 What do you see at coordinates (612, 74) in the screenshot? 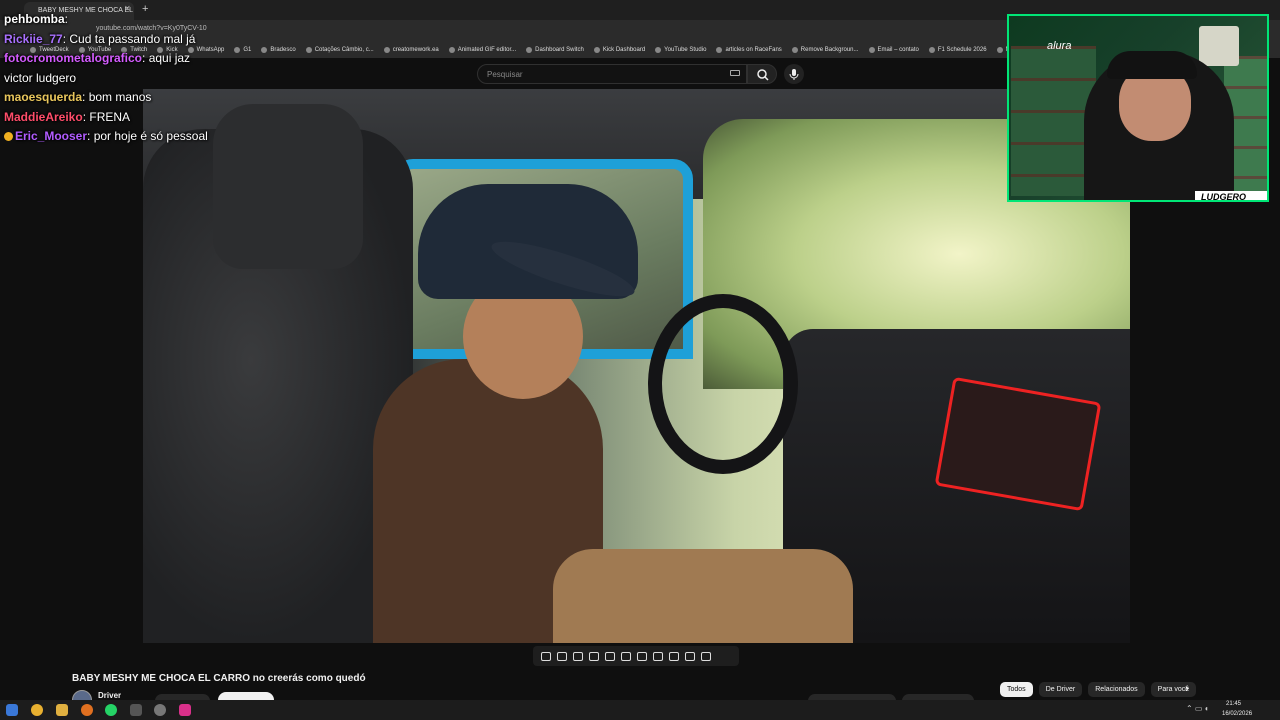
I see `search-input: Pesquisar` at bounding box center [612, 74].